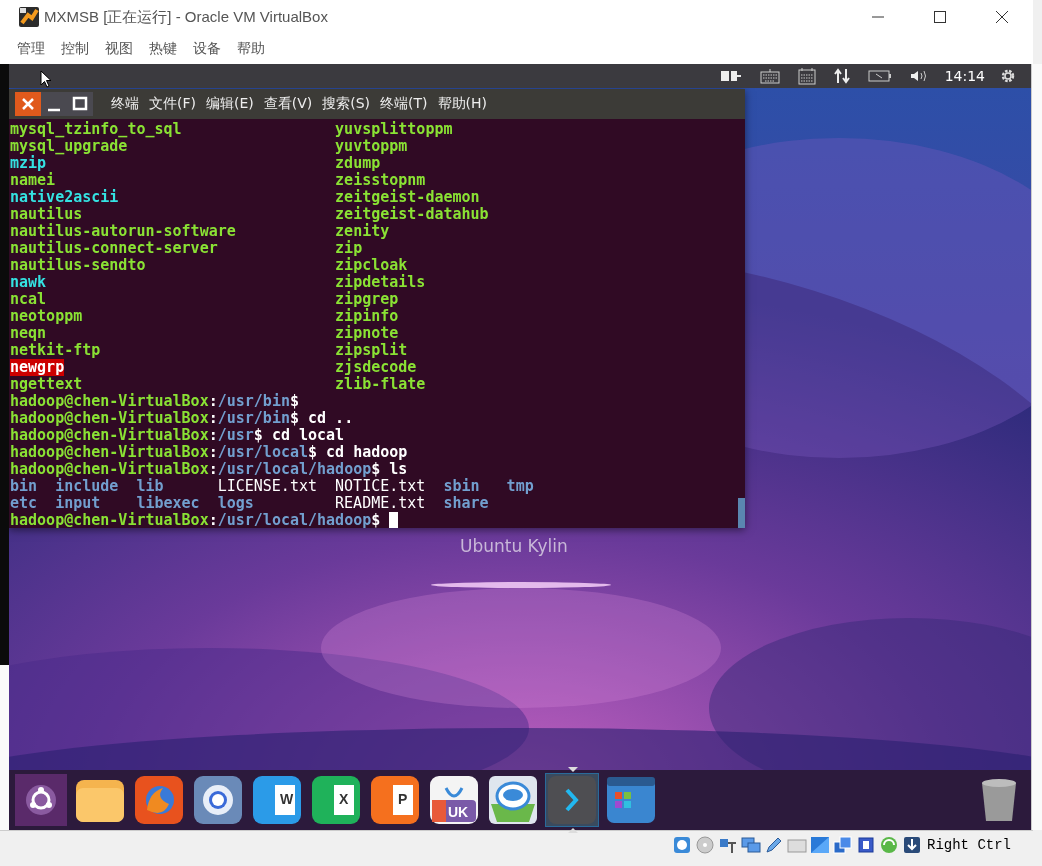 The width and height of the screenshot is (1042, 866). Describe the element at coordinates (344, 799) in the screenshot. I see `icon-label: X` at that location.